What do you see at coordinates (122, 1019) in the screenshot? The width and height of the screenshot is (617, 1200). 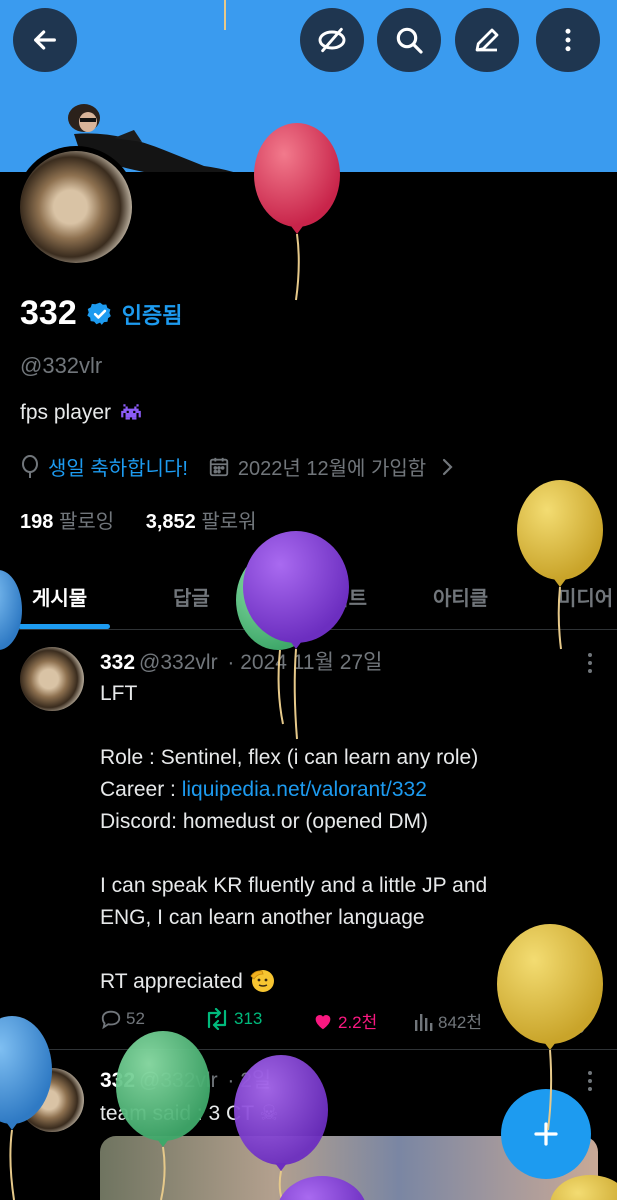 I see `reply-button: 52` at bounding box center [122, 1019].